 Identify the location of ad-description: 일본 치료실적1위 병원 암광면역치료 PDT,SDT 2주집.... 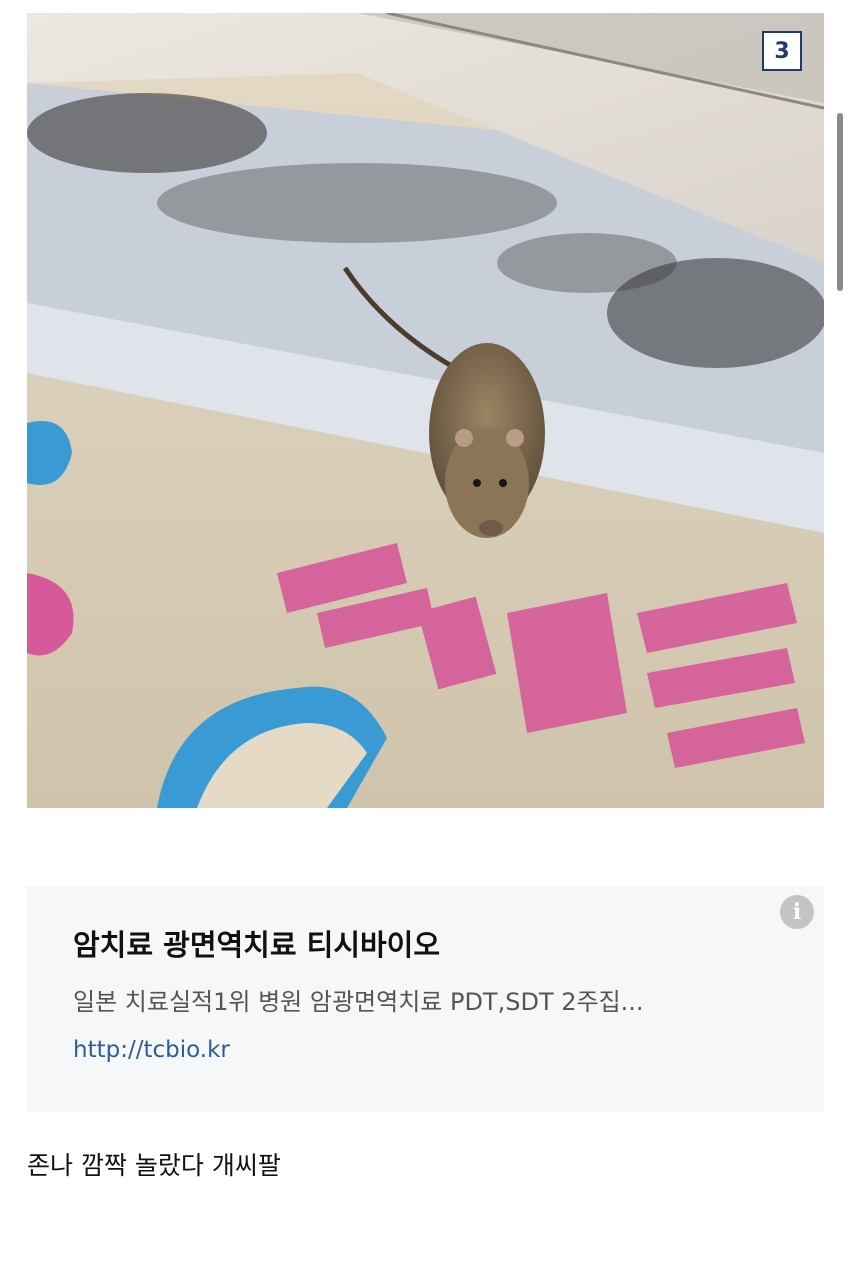
(358, 1002).